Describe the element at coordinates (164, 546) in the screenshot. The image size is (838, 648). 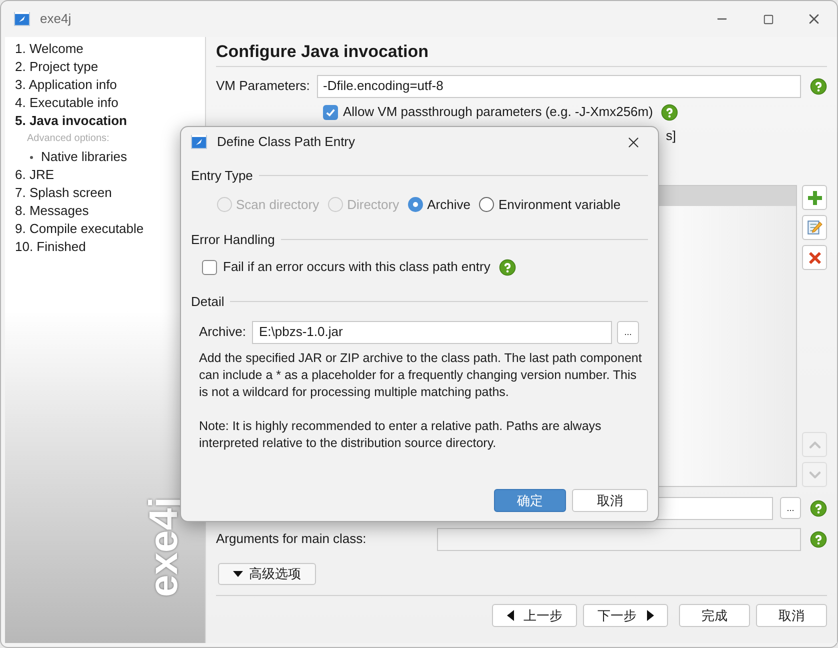
I see `watermark-logo: exe4j` at that location.